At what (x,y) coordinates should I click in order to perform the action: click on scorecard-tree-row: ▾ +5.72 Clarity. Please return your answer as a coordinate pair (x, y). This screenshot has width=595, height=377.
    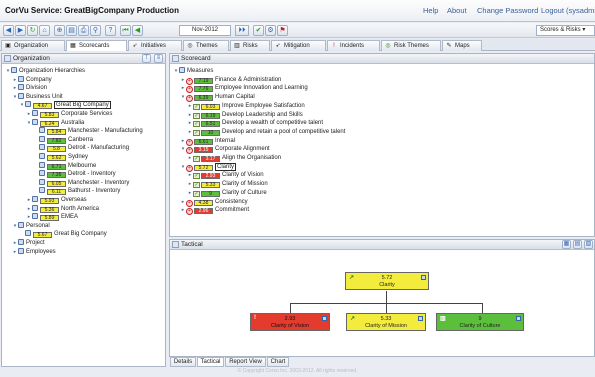
    Looking at the image, I should click on (208, 167).